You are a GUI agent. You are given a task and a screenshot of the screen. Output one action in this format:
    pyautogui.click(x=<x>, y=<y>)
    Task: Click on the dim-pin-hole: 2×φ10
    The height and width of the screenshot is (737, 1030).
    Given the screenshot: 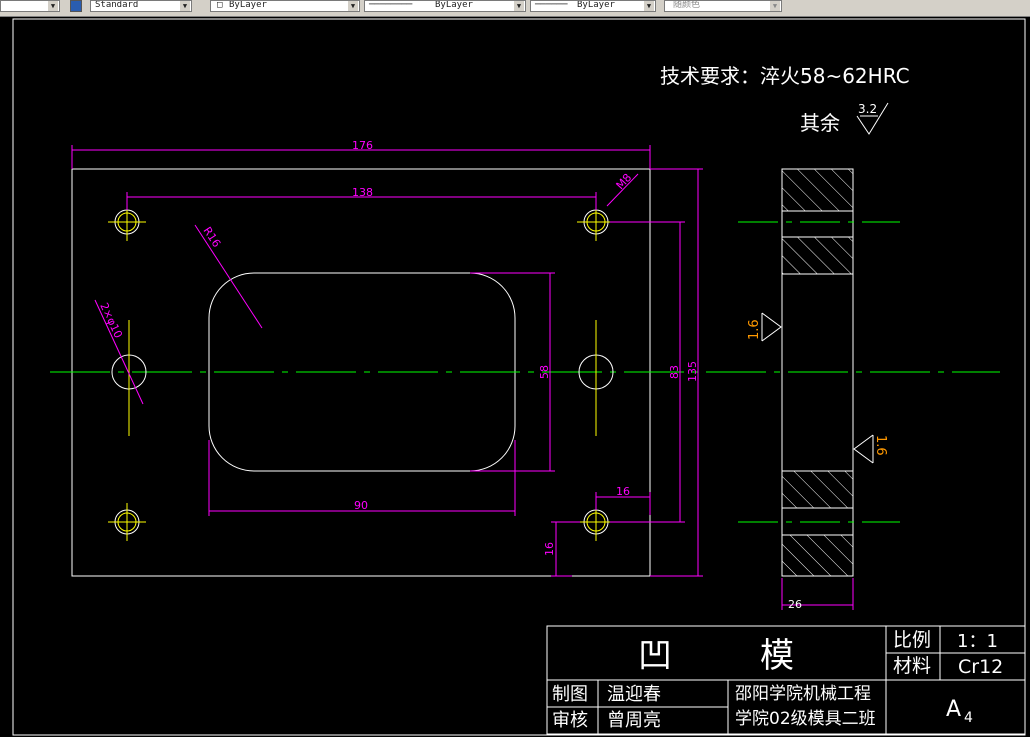 What is the action you would take?
    pyautogui.click(x=111, y=320)
    